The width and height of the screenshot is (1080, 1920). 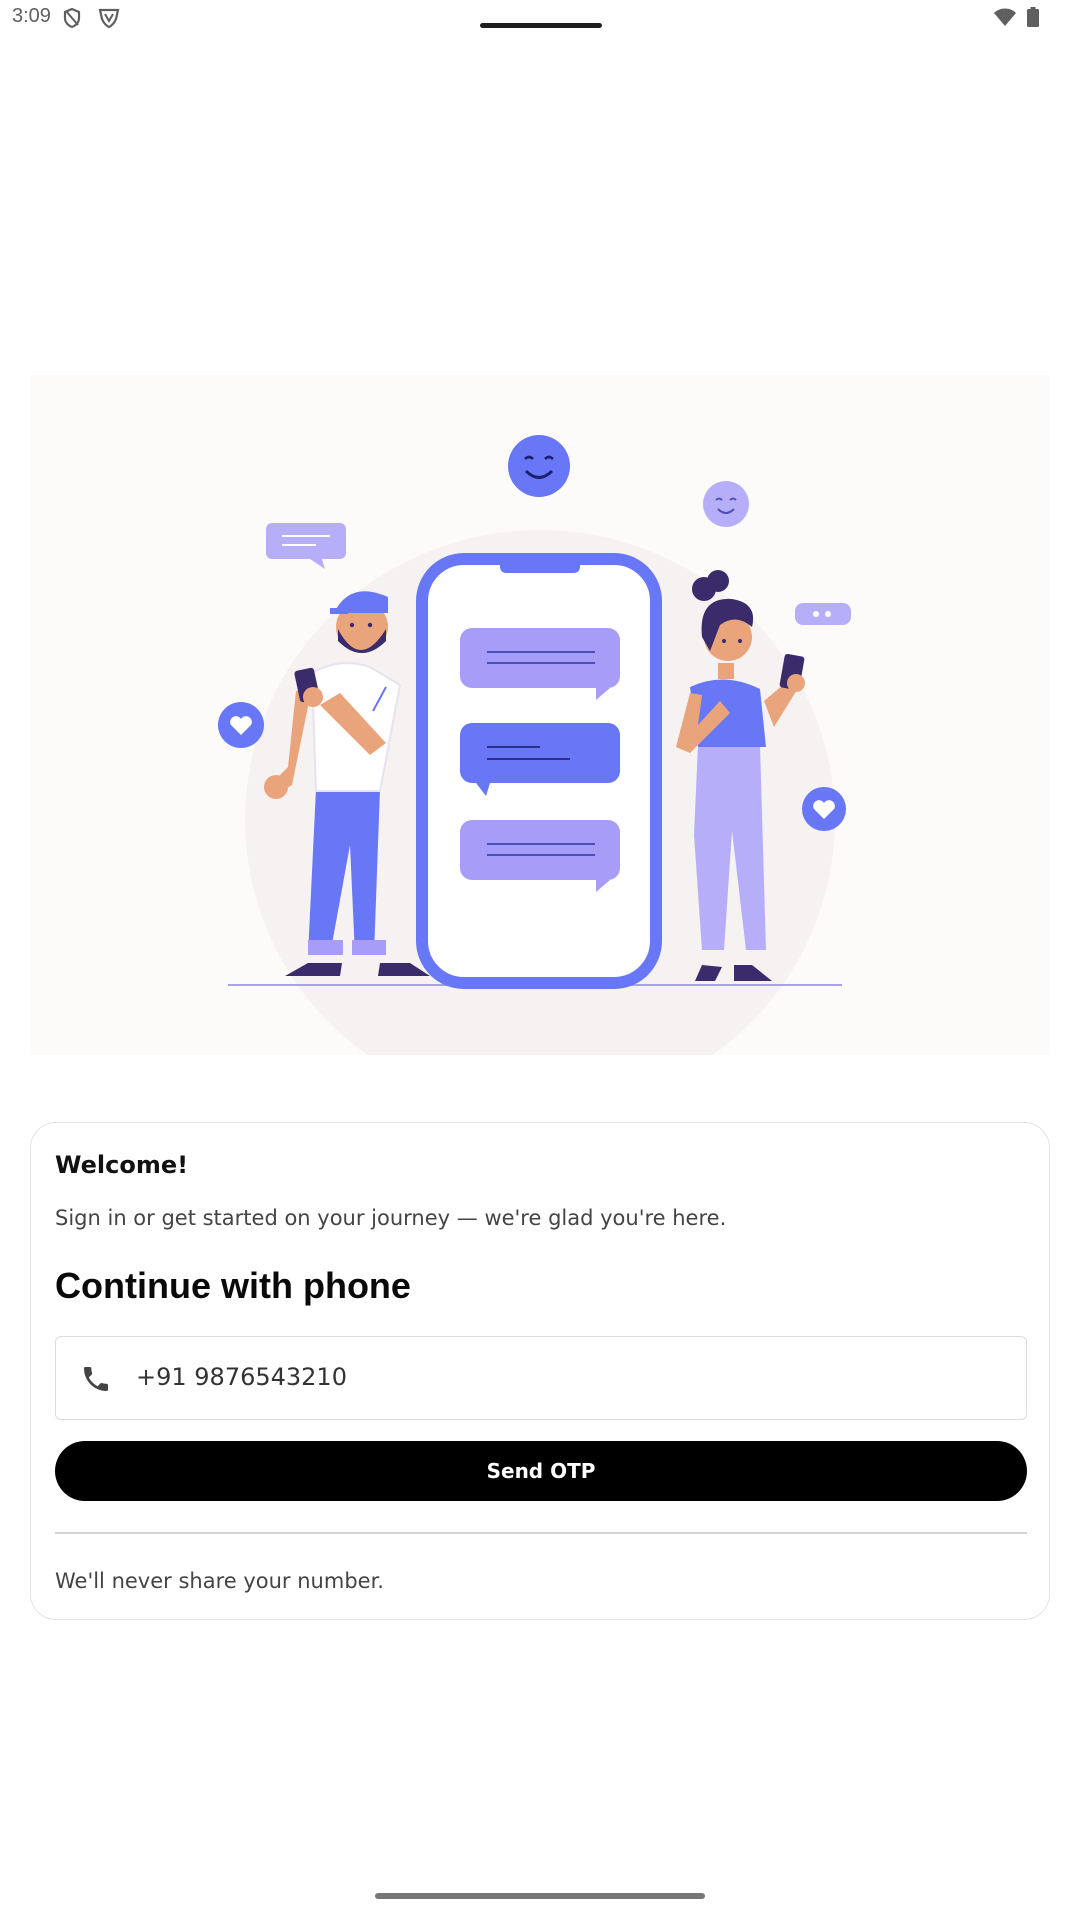 What do you see at coordinates (823, 614) in the screenshot?
I see `typing-bubble-icon` at bounding box center [823, 614].